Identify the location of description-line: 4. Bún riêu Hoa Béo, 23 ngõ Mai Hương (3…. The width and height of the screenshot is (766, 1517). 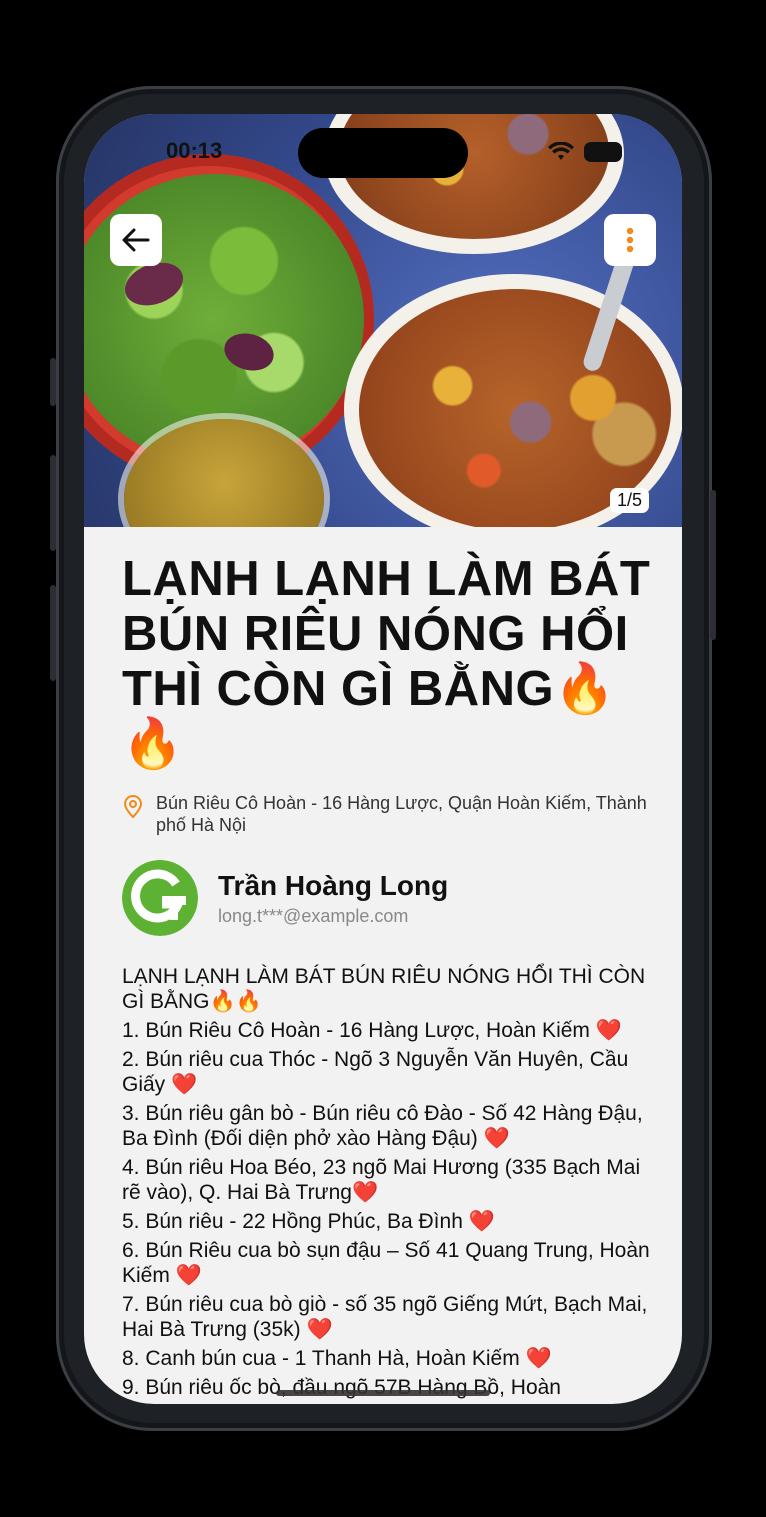
(381, 1180).